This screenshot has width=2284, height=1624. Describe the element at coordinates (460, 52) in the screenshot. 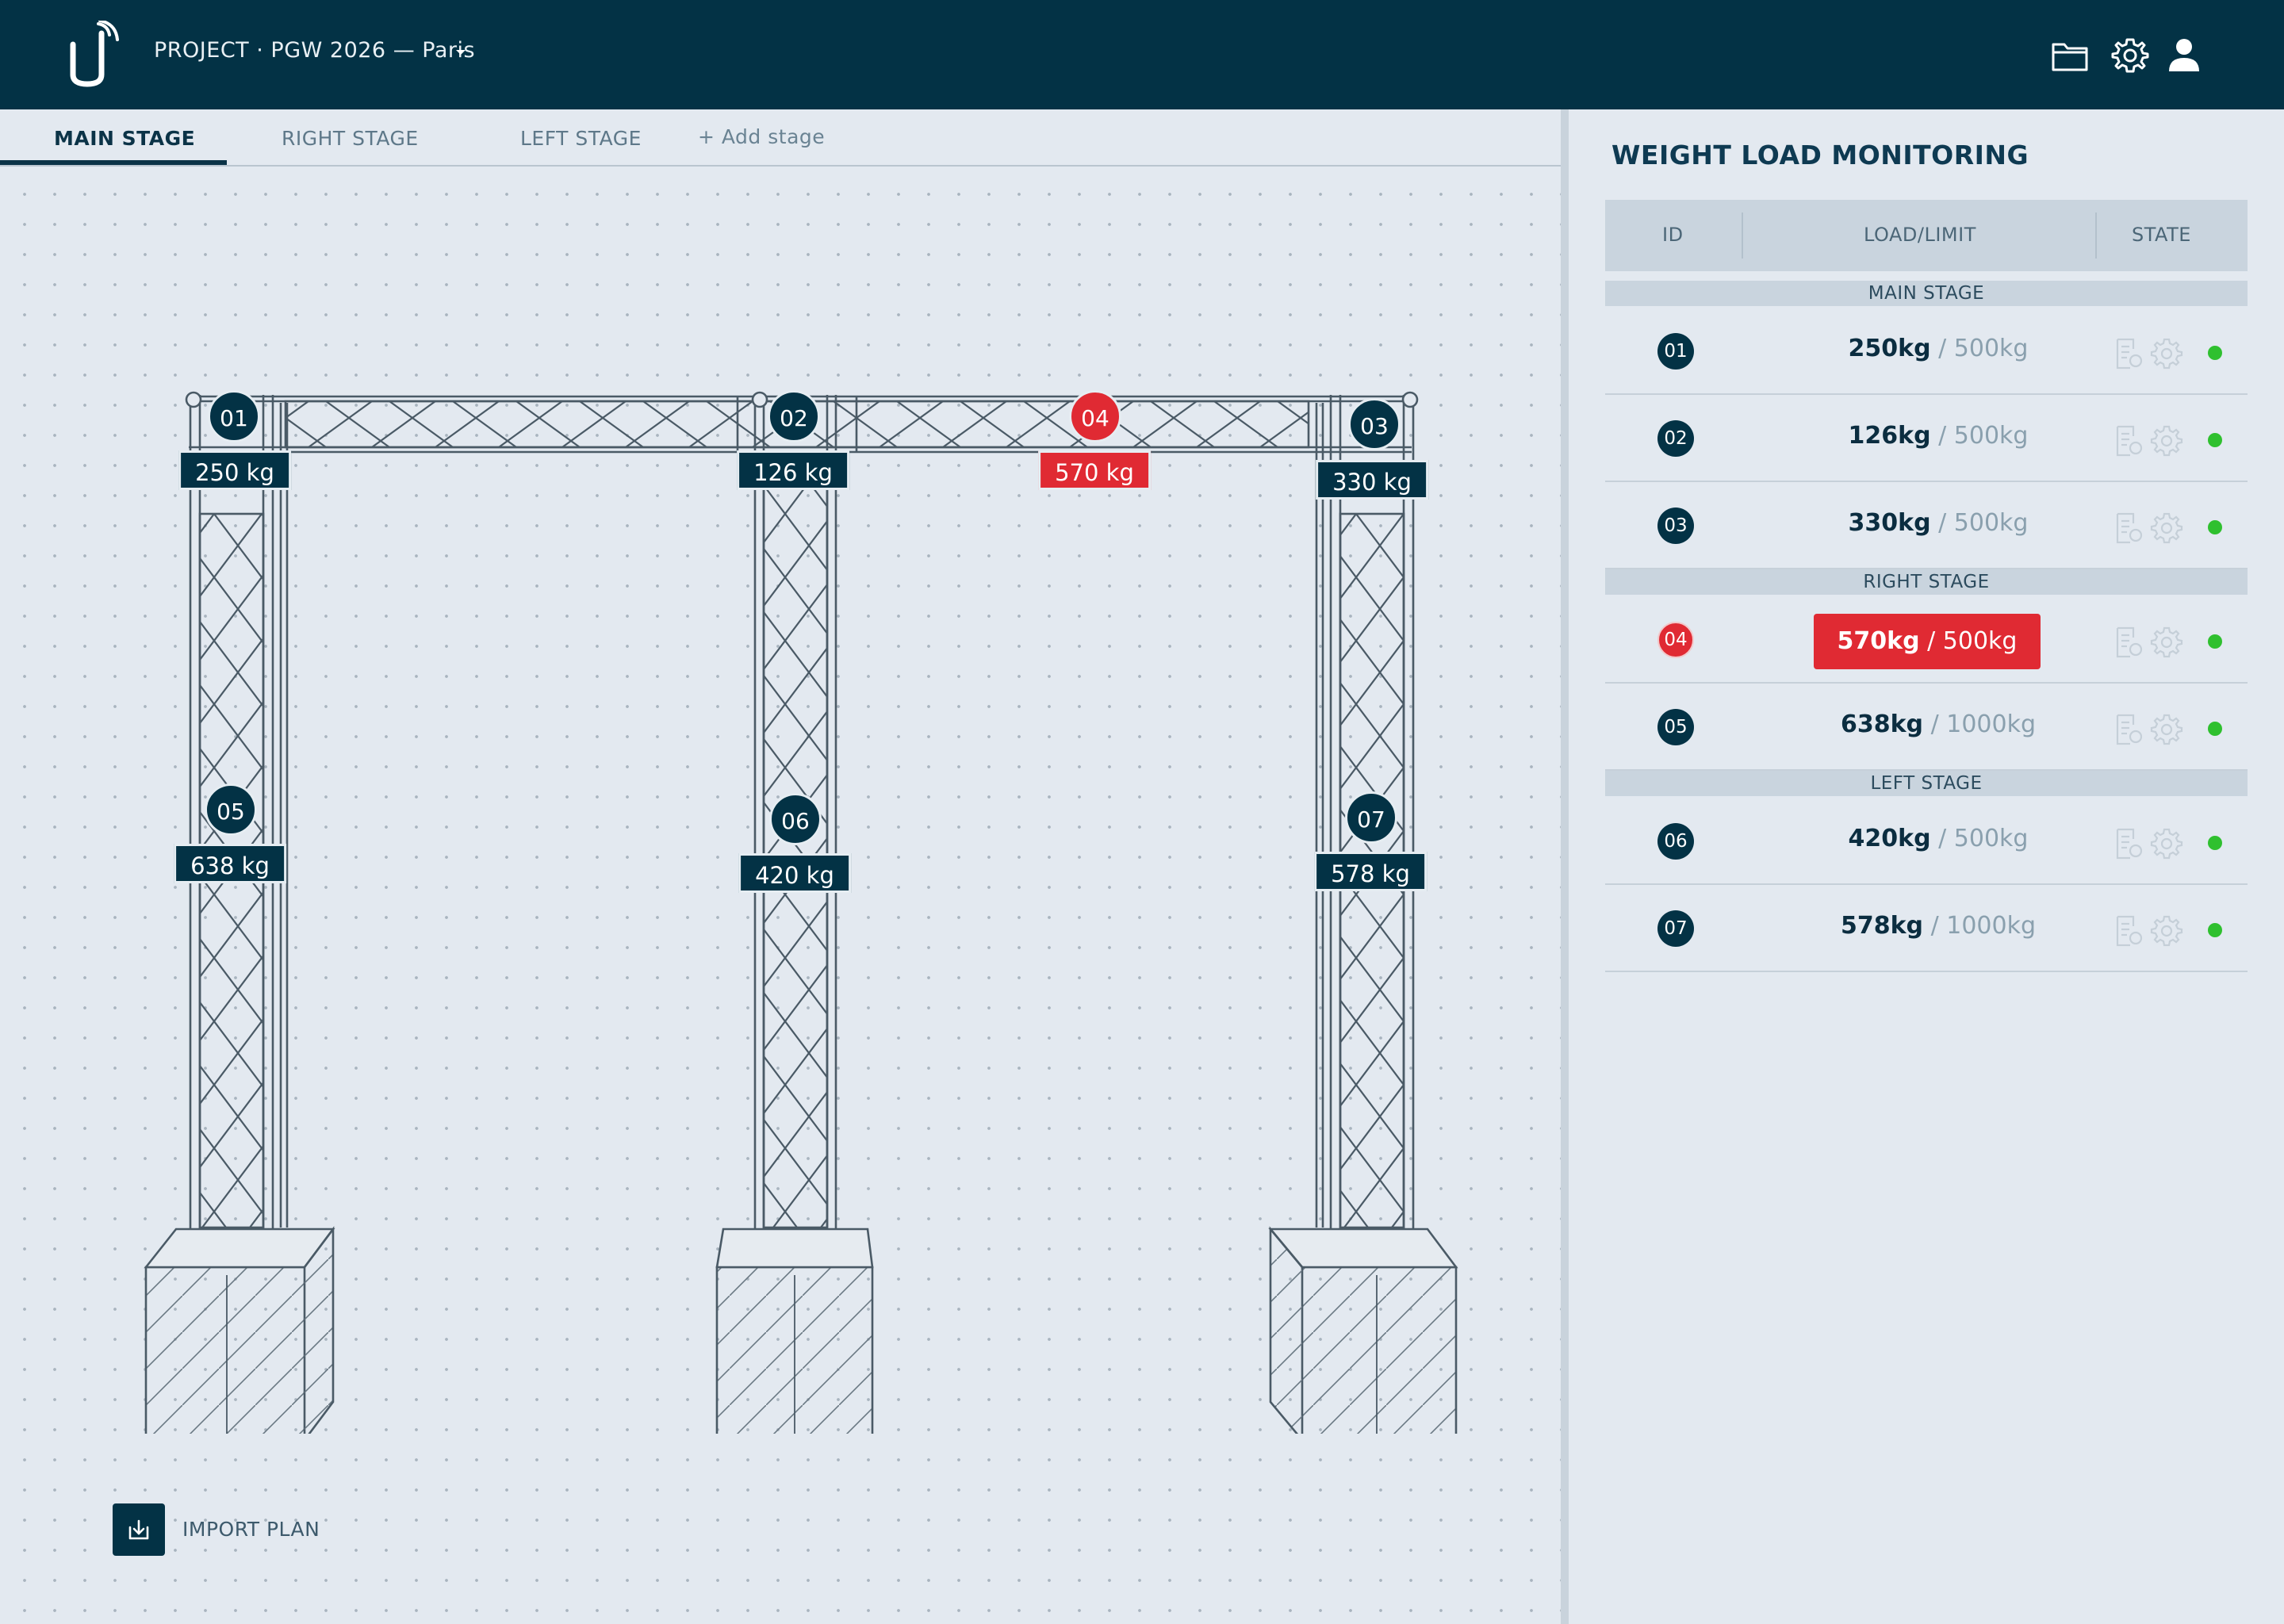

I see `chevron-down-icon` at that location.